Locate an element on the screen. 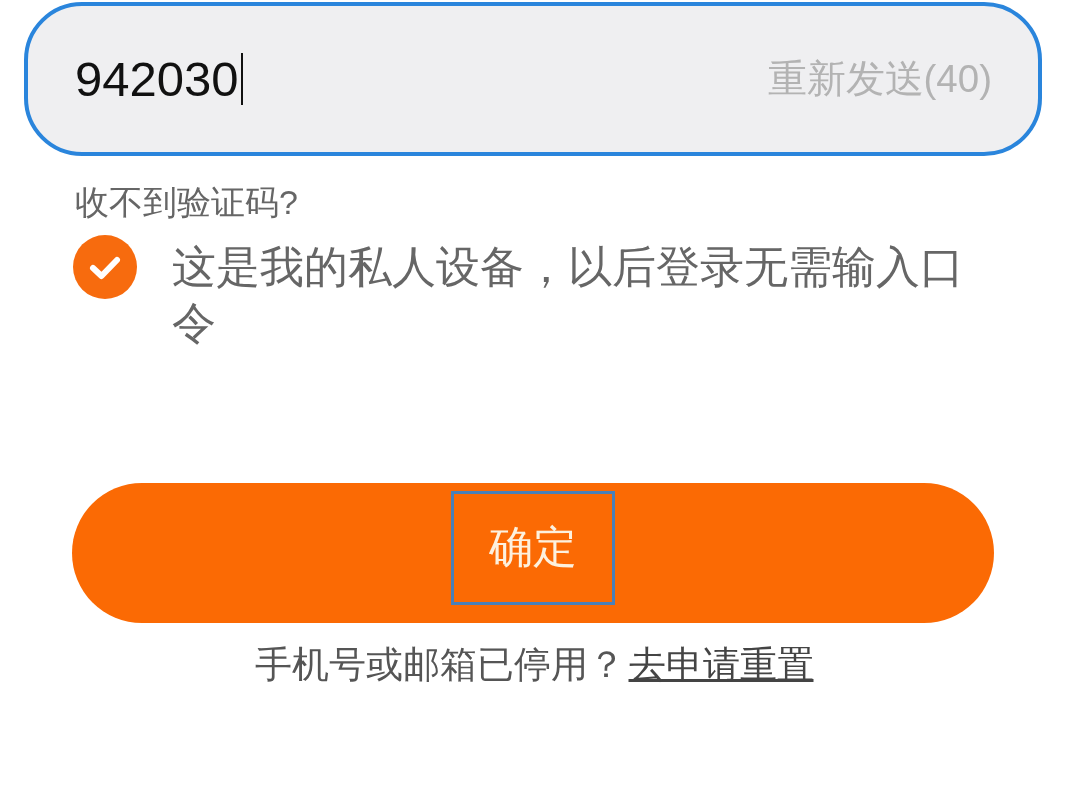 The image size is (1080, 810). input-value: 942030 is located at coordinates (157, 79).